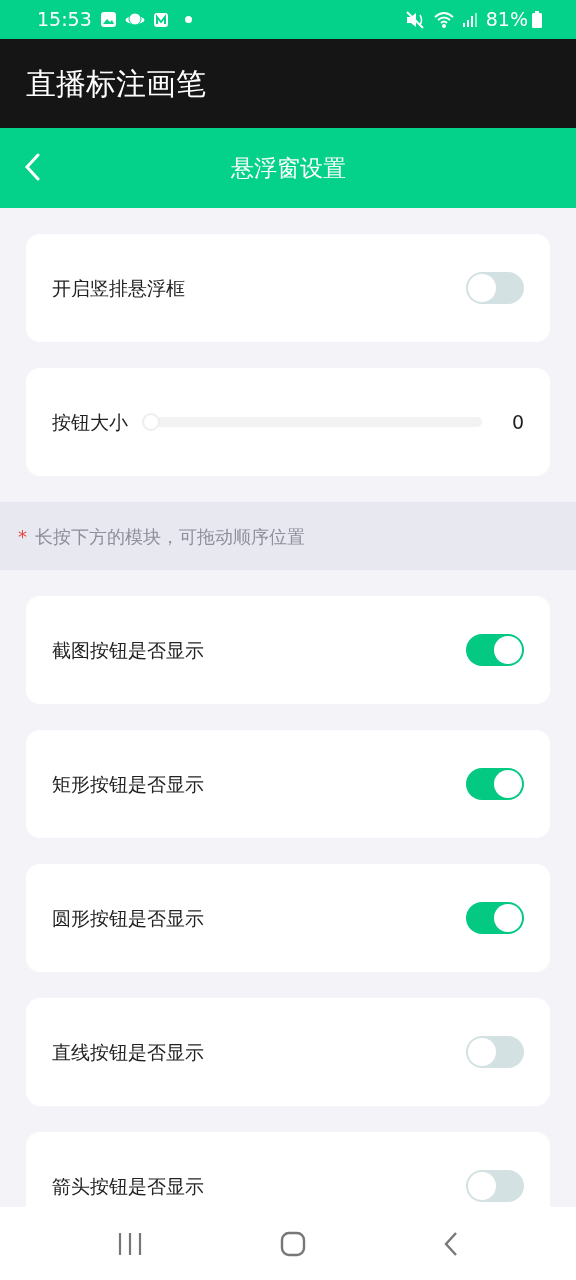  What do you see at coordinates (160, 19) in the screenshot?
I see `app-m-icon` at bounding box center [160, 19].